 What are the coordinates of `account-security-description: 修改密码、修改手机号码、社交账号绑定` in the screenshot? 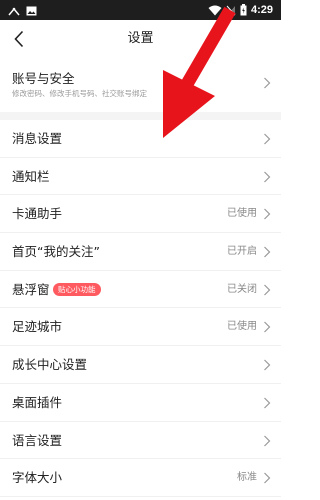 It's located at (79, 93).